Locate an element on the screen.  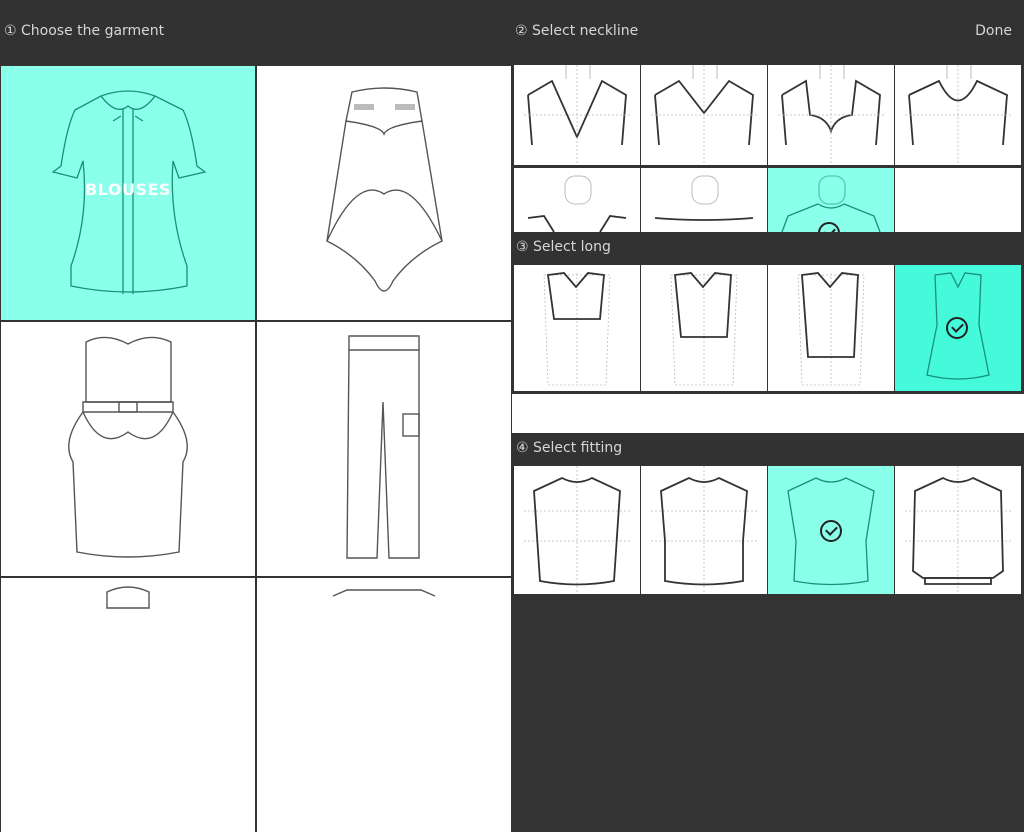
semi-fitted-icon is located at coordinates (704, 530).